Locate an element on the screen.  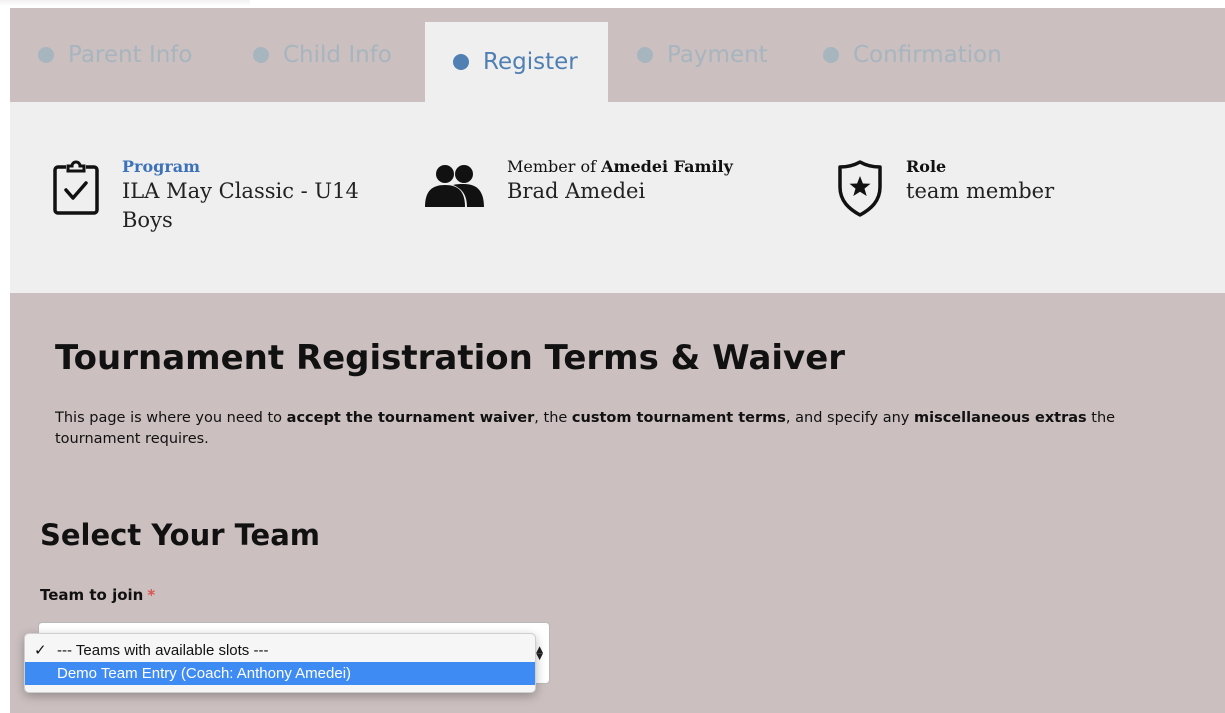
team-field-label-text: Team to join is located at coordinates (92, 595).